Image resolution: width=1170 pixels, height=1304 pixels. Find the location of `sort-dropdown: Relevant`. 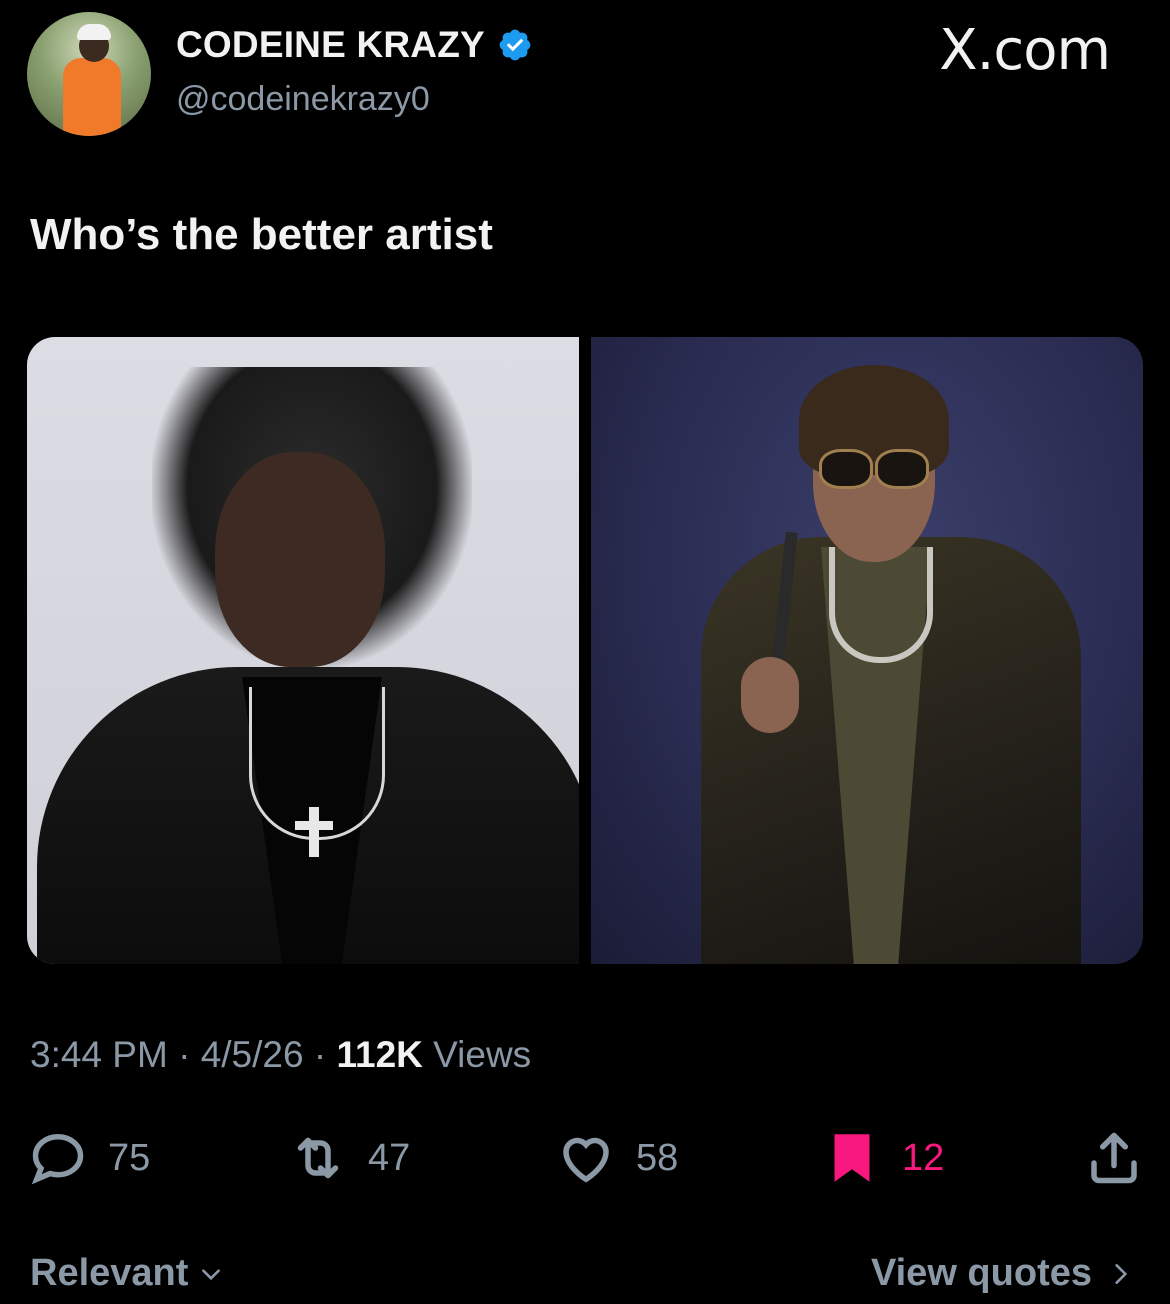

sort-dropdown: Relevant is located at coordinates (127, 1273).